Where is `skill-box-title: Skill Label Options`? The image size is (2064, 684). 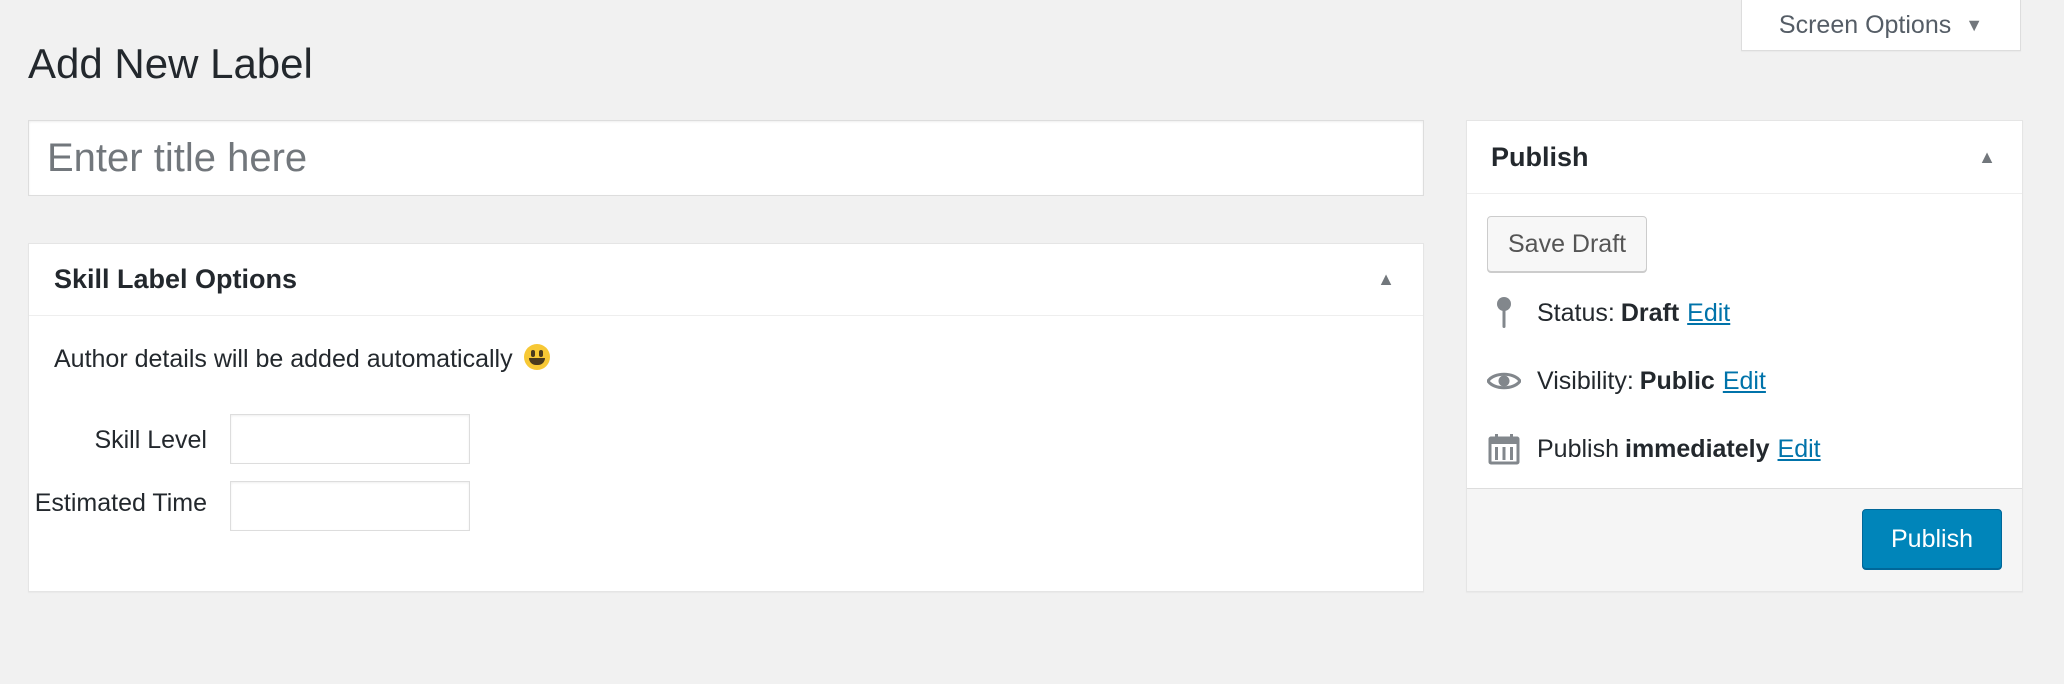 skill-box-title: Skill Label Options is located at coordinates (176, 279).